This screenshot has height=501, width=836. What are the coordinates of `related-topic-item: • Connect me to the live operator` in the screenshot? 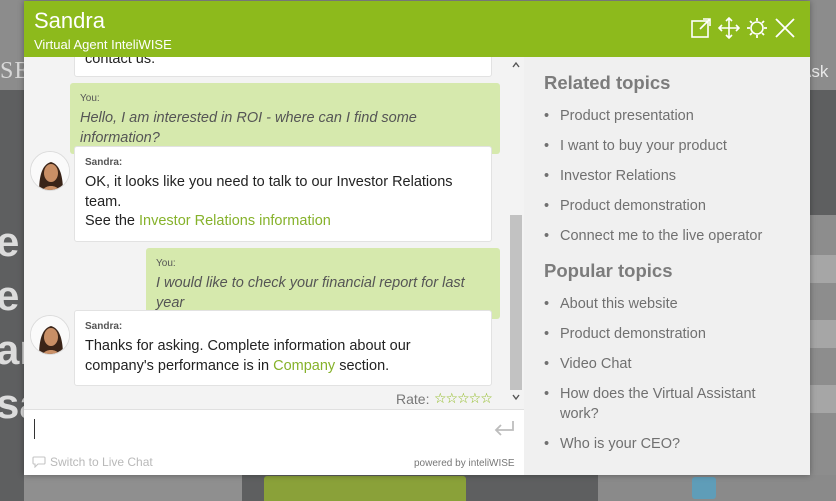 It's located at (669, 236).